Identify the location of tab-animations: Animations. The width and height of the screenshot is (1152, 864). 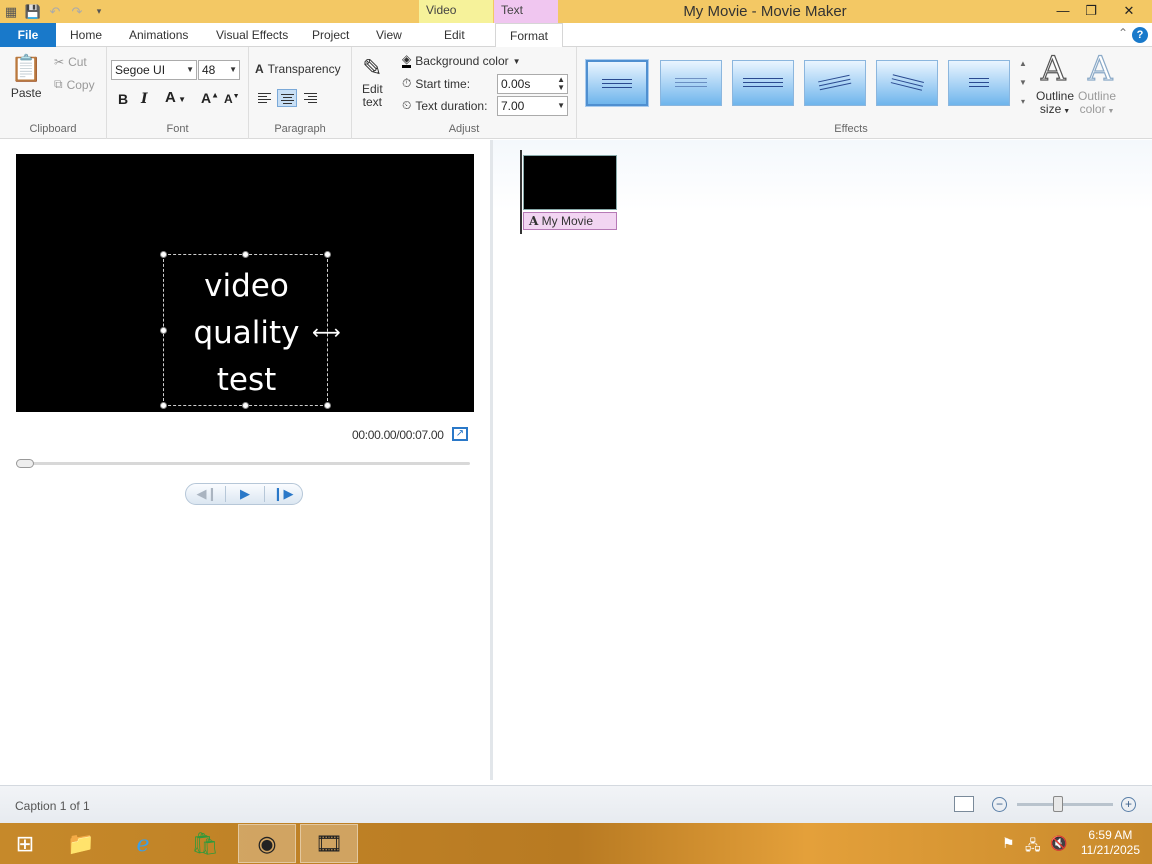
(158, 35).